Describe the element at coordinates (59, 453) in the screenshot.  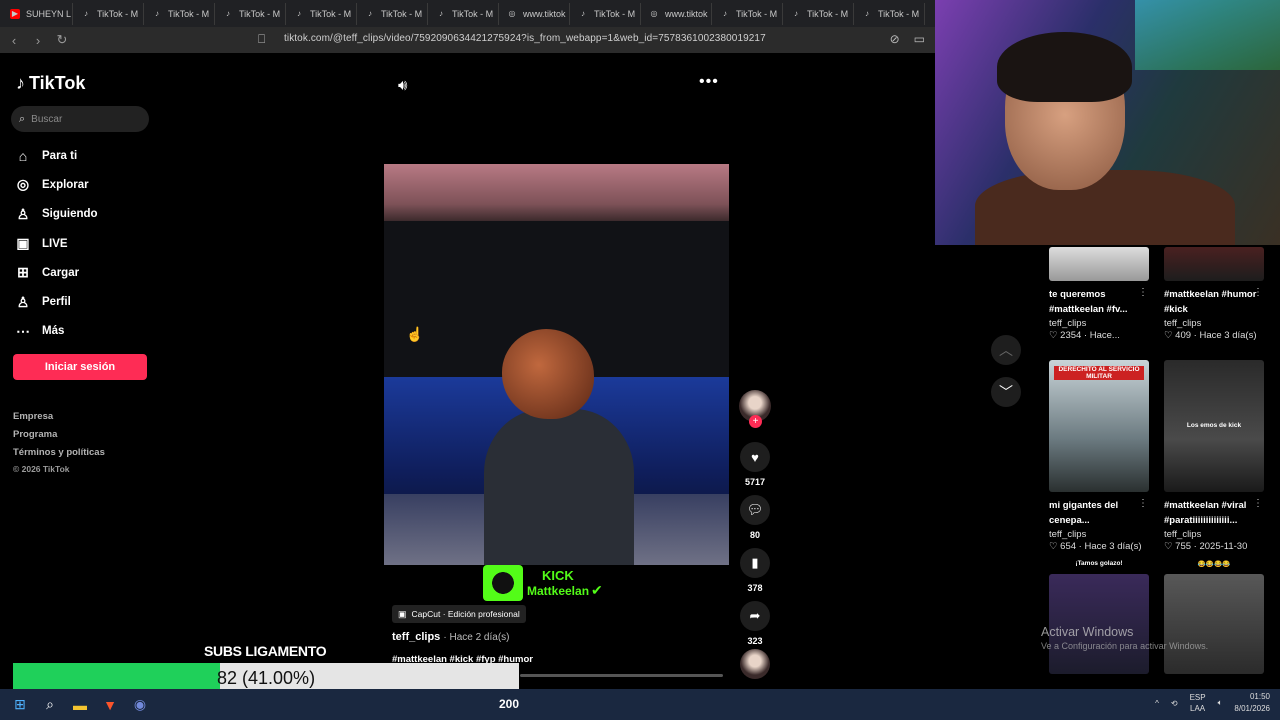
I see `footer-link-terminos: Términos y políticas` at that location.